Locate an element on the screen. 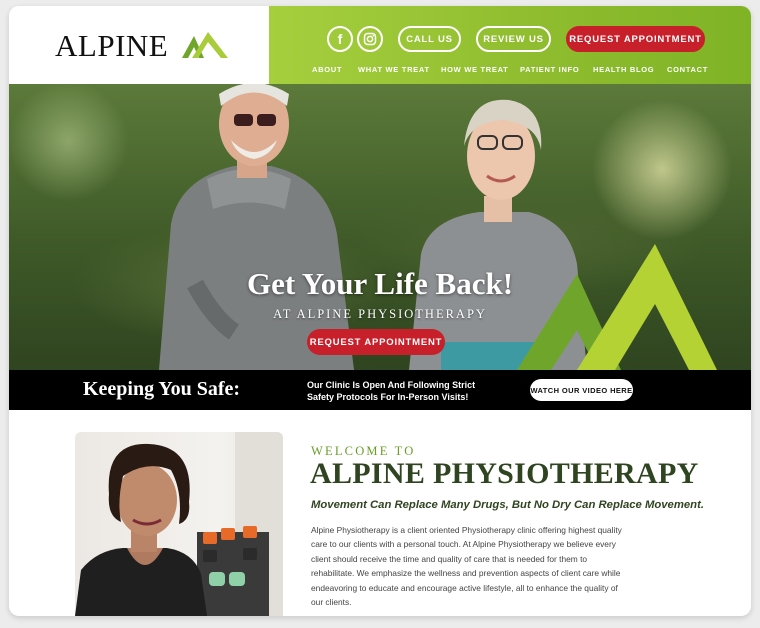  hero-title: Get Your Life Back! is located at coordinates (380, 283).